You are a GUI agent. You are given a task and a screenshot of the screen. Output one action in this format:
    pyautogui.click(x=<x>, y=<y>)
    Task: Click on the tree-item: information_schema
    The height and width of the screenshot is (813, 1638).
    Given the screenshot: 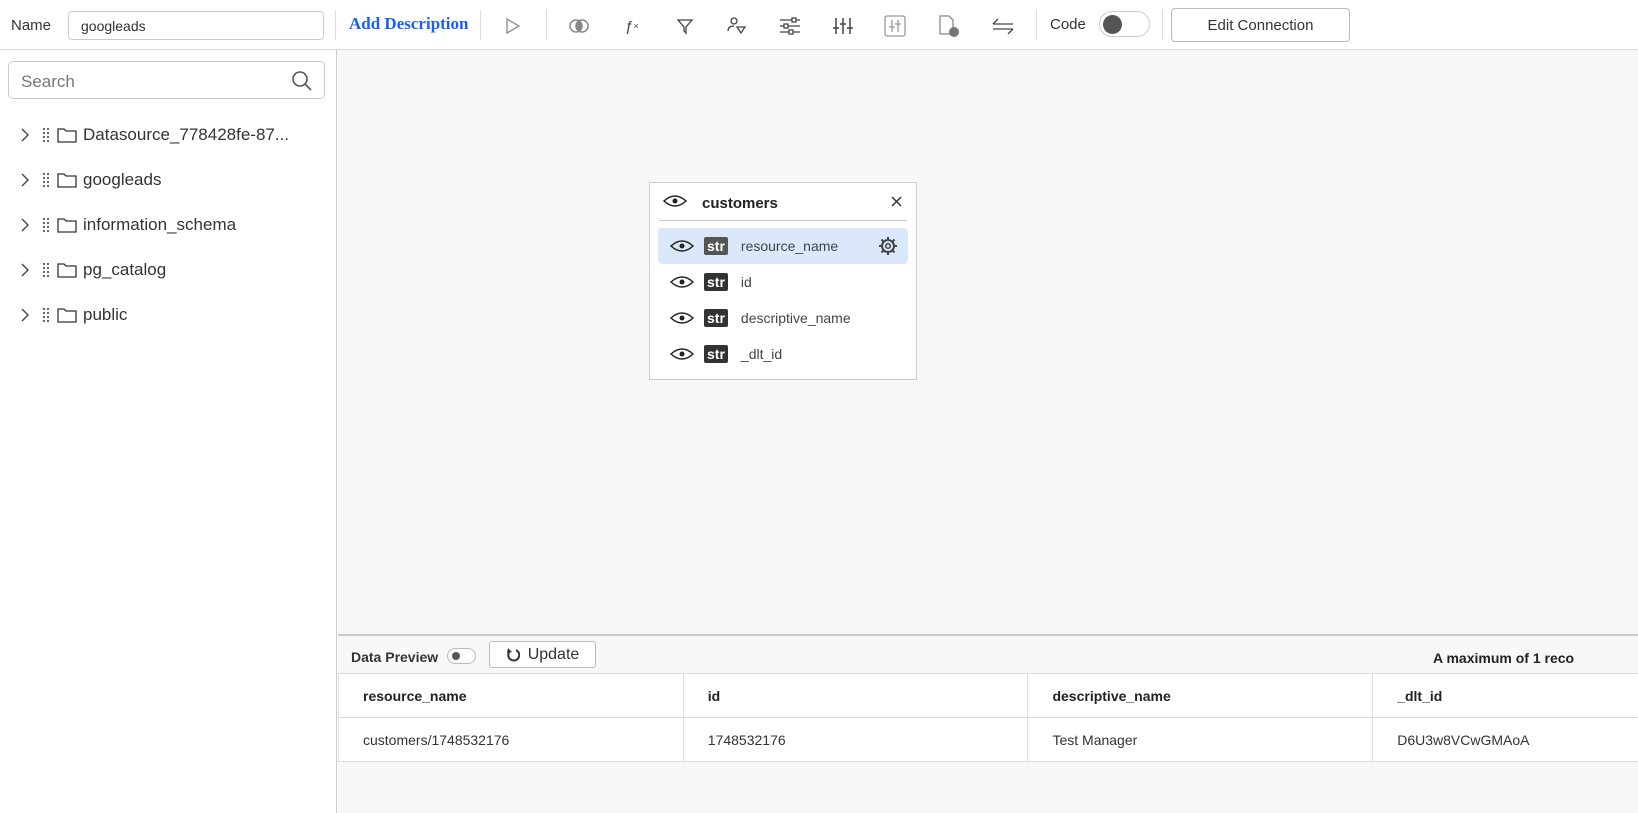 What is the action you would take?
    pyautogui.click(x=127, y=225)
    